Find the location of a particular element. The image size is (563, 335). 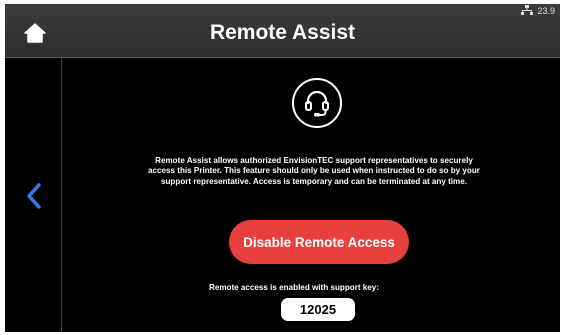

back-button is located at coordinates (34, 198).